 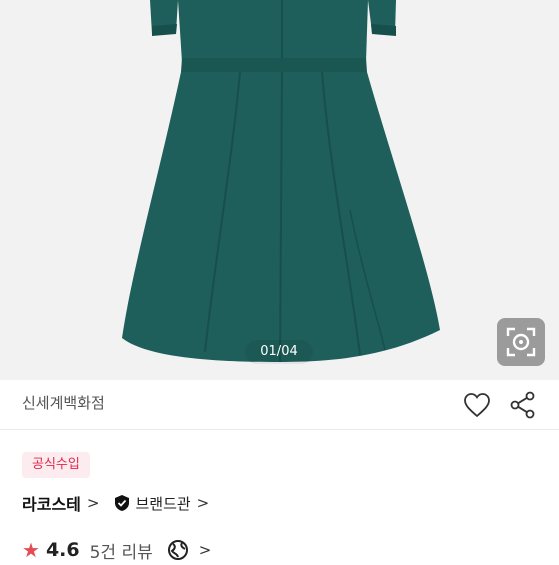 What do you see at coordinates (56, 465) in the screenshot?
I see `official-import-badge: 공식수입` at bounding box center [56, 465].